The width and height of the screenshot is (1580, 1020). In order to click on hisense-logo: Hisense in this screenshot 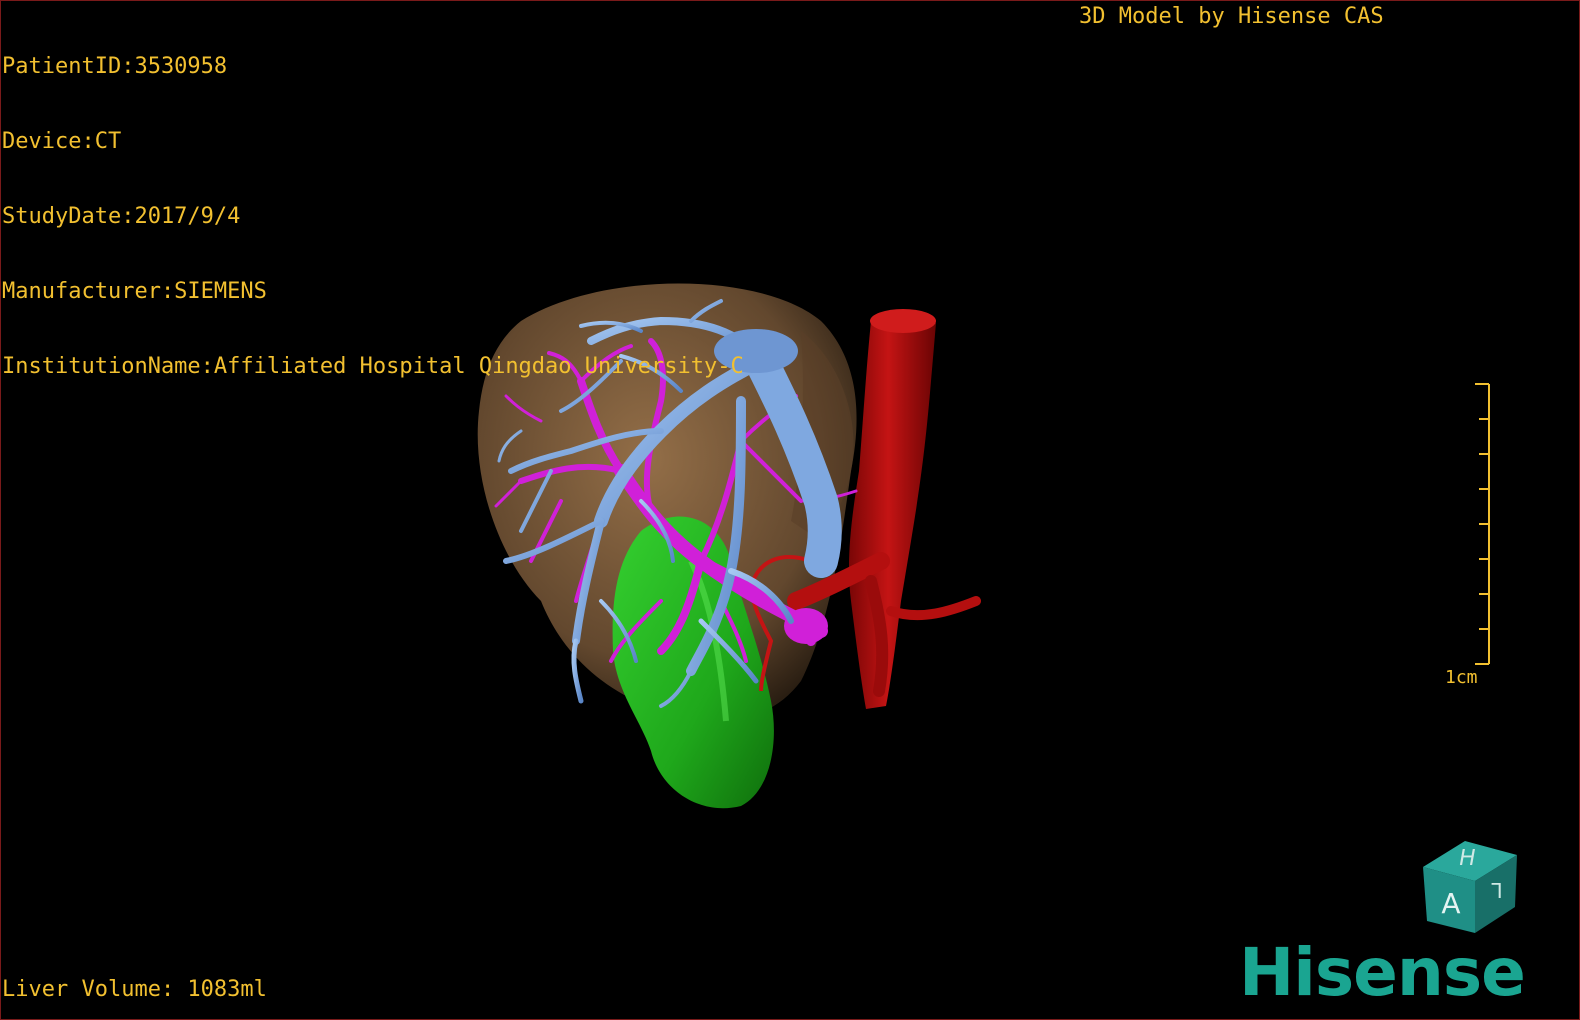, I will do `click(1382, 969)`.